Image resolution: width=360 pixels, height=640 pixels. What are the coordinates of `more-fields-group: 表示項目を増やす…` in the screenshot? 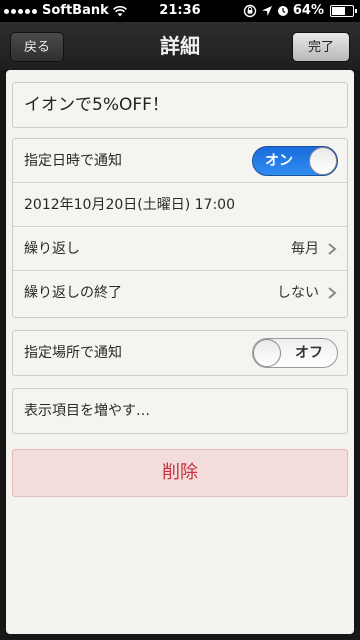 It's located at (180, 411).